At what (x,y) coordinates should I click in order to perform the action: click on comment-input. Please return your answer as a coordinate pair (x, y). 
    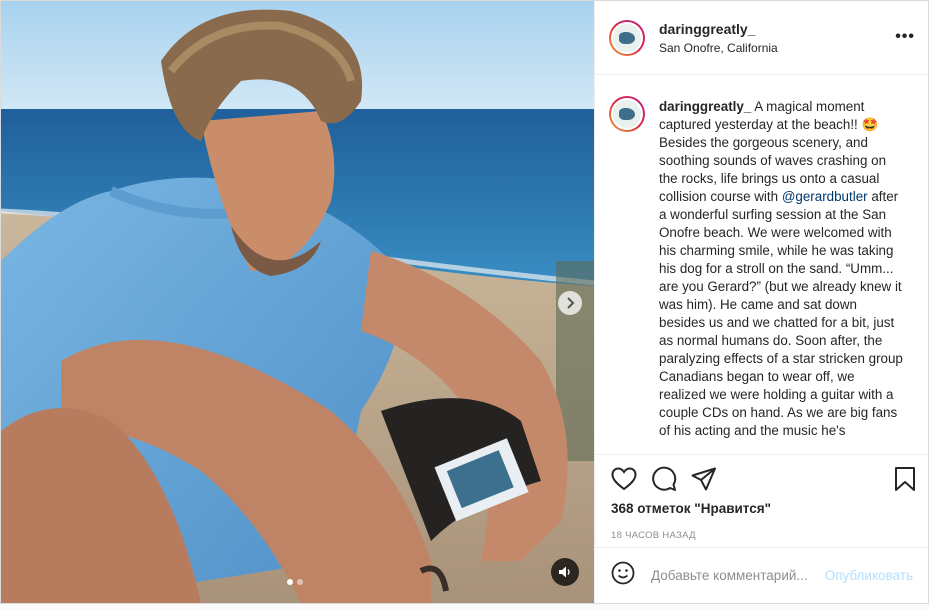
    Looking at the image, I should click on (736, 575).